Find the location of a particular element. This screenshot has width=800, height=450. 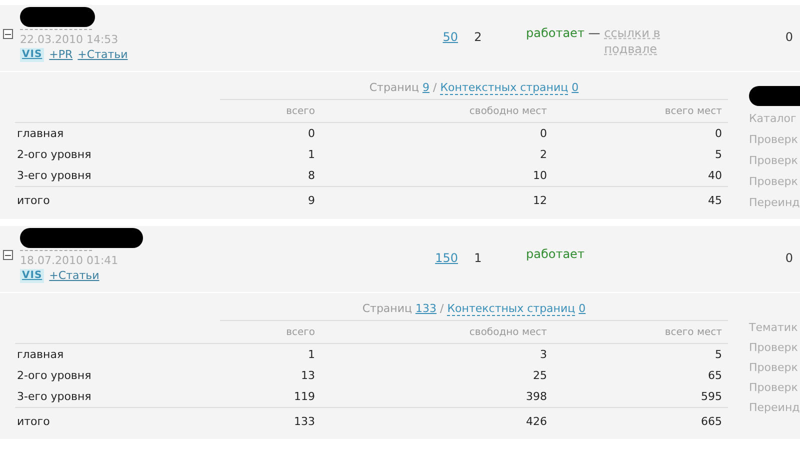

table-cell: 133 is located at coordinates (304, 421).